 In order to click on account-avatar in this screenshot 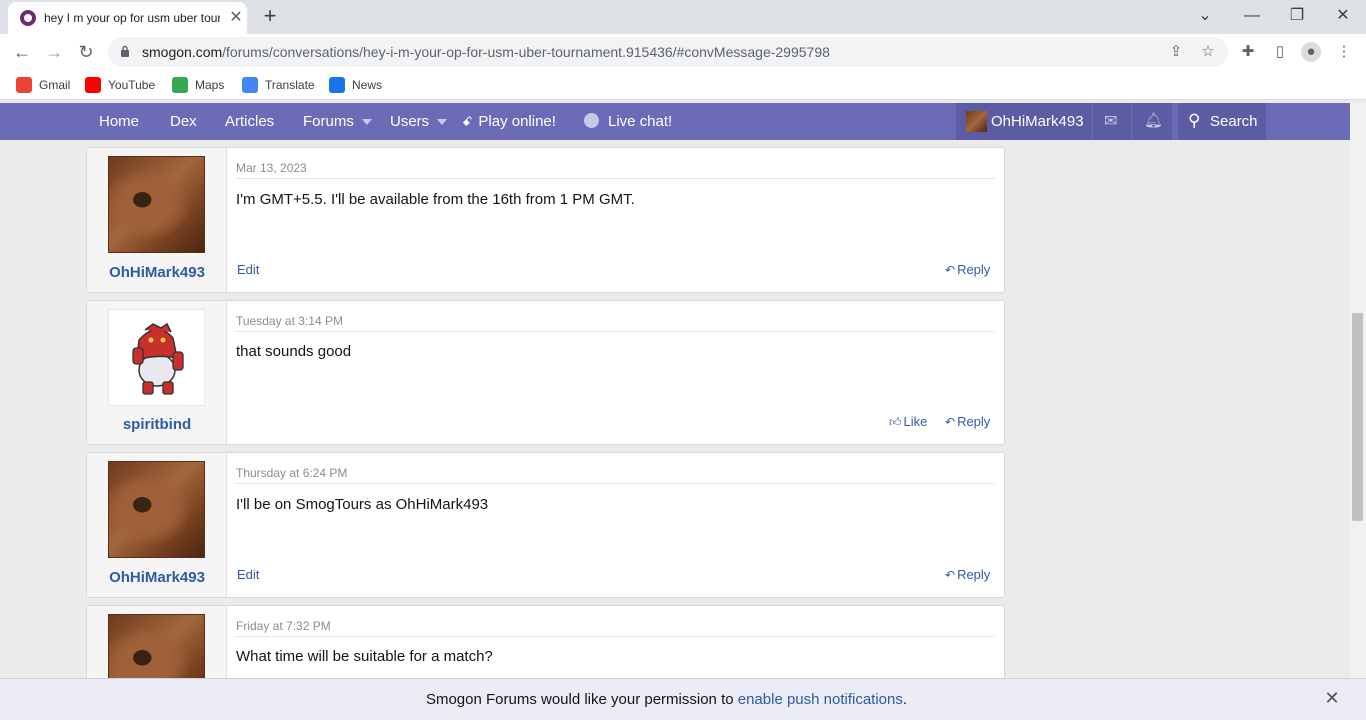, I will do `click(976, 121)`.